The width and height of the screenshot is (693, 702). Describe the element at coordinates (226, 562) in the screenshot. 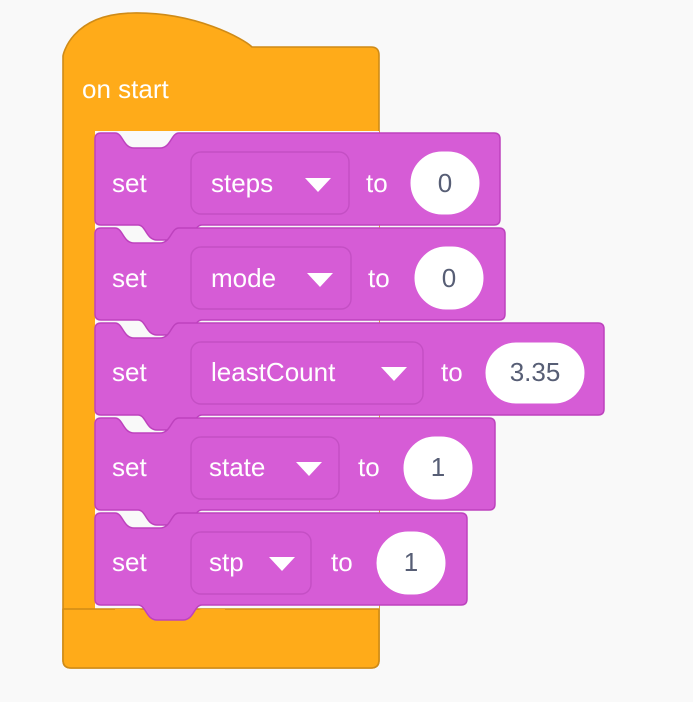

I see `set-stp-variable-label: stp` at that location.